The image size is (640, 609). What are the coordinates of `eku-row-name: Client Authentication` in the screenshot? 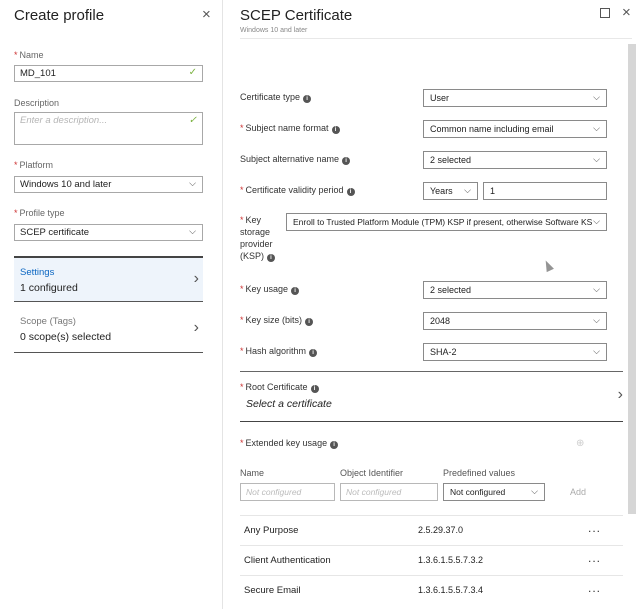 It's located at (287, 560).